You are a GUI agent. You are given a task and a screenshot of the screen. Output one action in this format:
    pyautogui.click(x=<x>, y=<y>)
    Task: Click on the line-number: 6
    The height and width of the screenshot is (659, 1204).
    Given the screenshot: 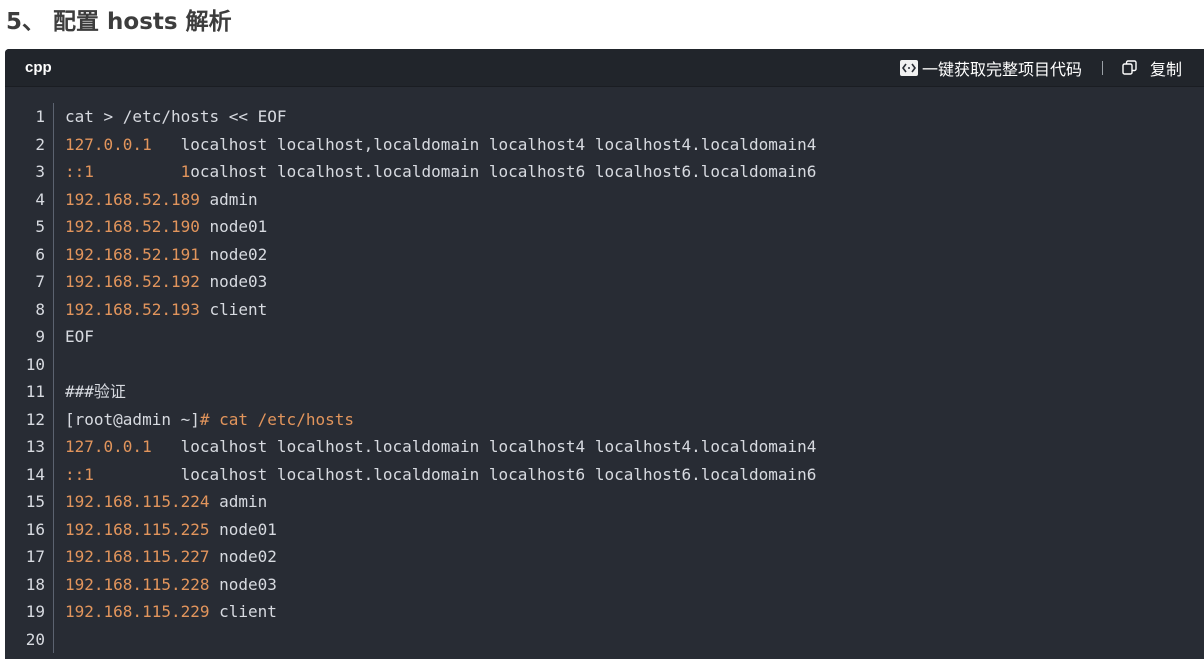 What is the action you would take?
    pyautogui.click(x=40, y=254)
    